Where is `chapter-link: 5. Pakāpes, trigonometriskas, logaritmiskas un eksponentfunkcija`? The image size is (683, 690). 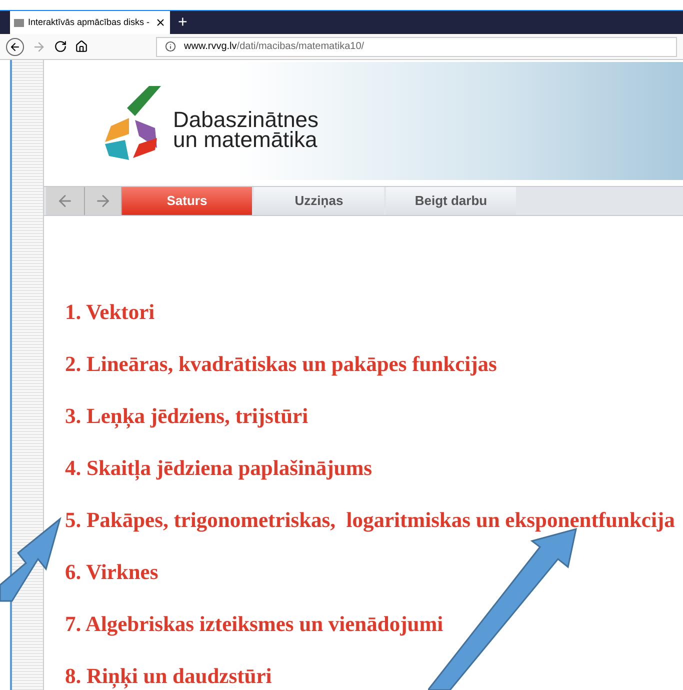 chapter-link: 5. Pakāpes, trigonometriskas, logaritmiskas un eksponentfunkcija is located at coordinates (374, 520).